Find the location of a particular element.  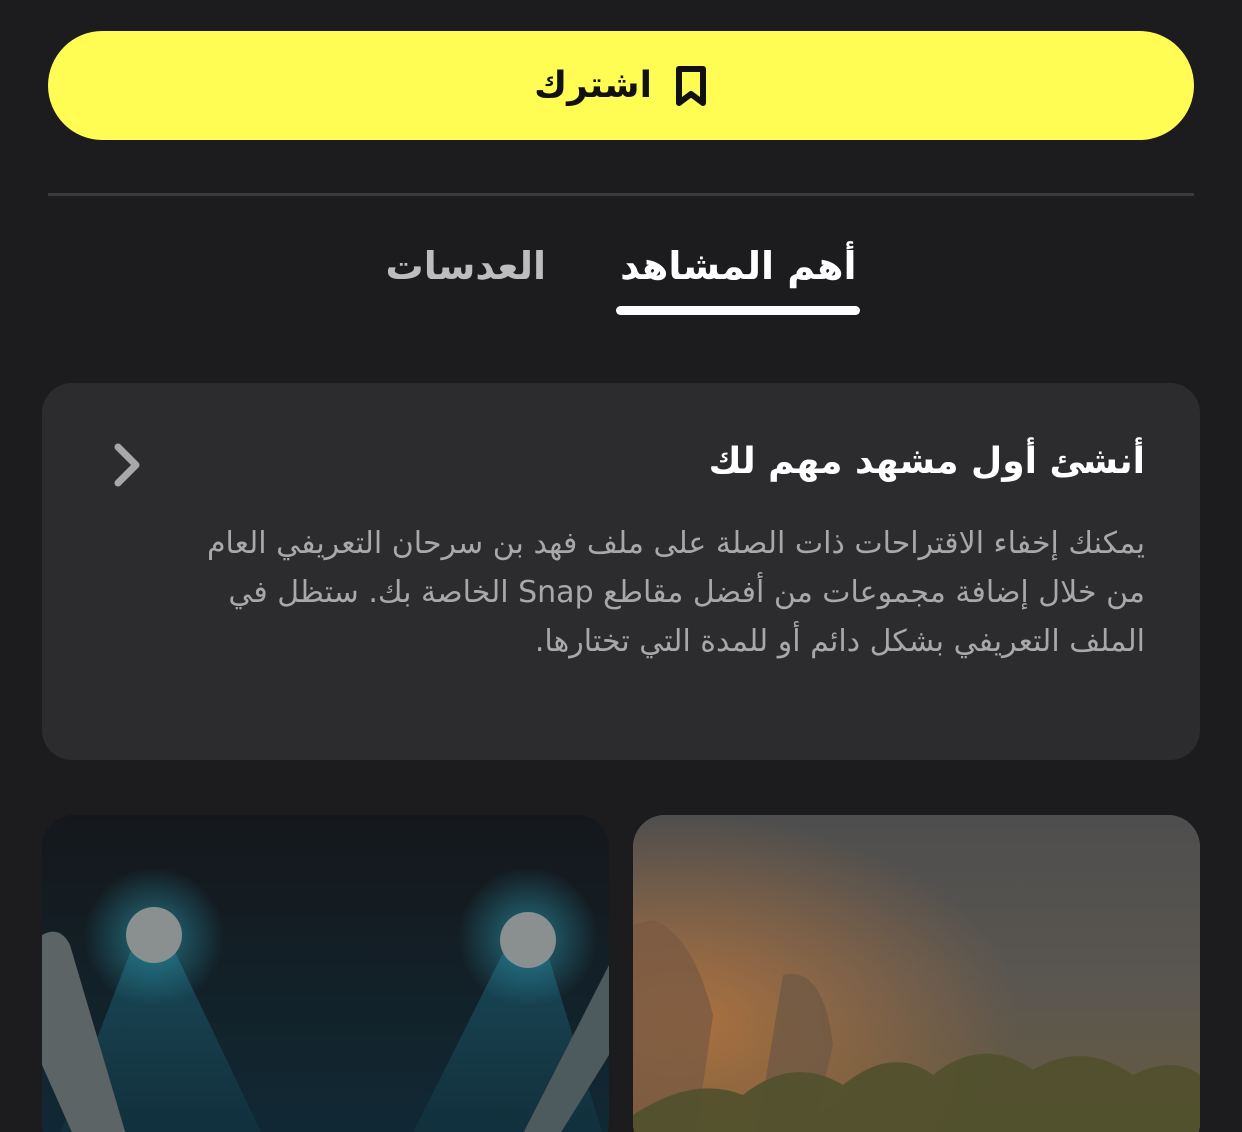

concert-lights-image is located at coordinates (325, 973).